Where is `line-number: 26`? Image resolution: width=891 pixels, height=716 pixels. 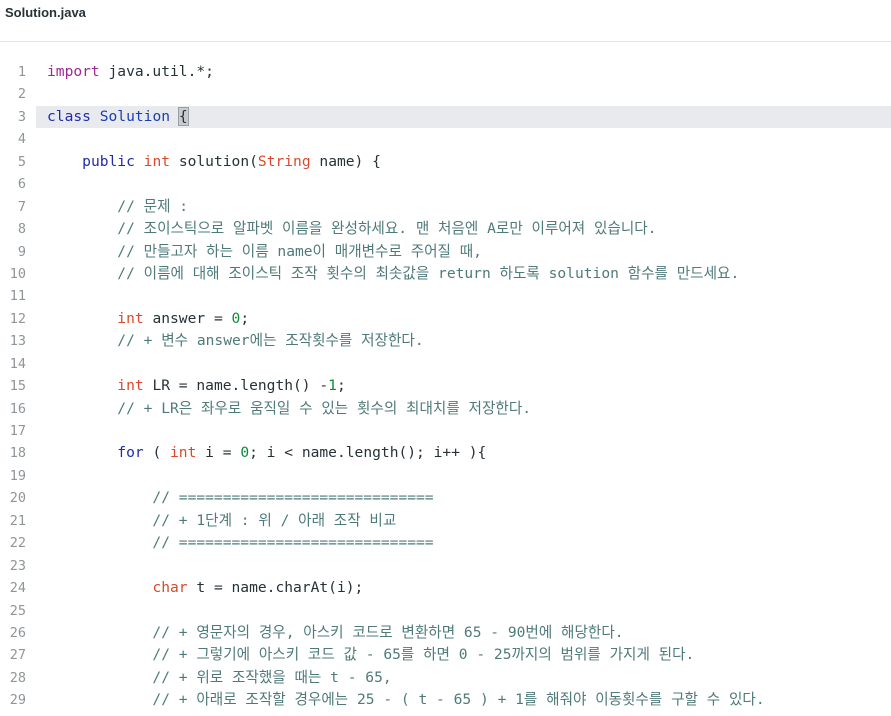 line-number: 26 is located at coordinates (17, 632).